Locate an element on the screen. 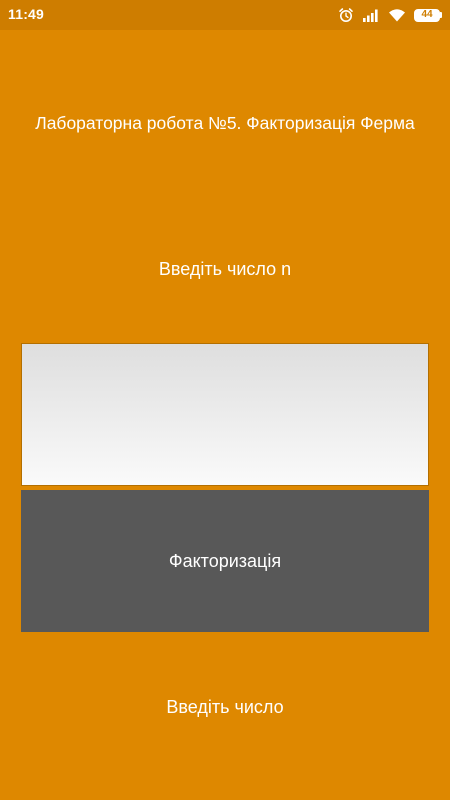  battery-level: 44 is located at coordinates (427, 15).